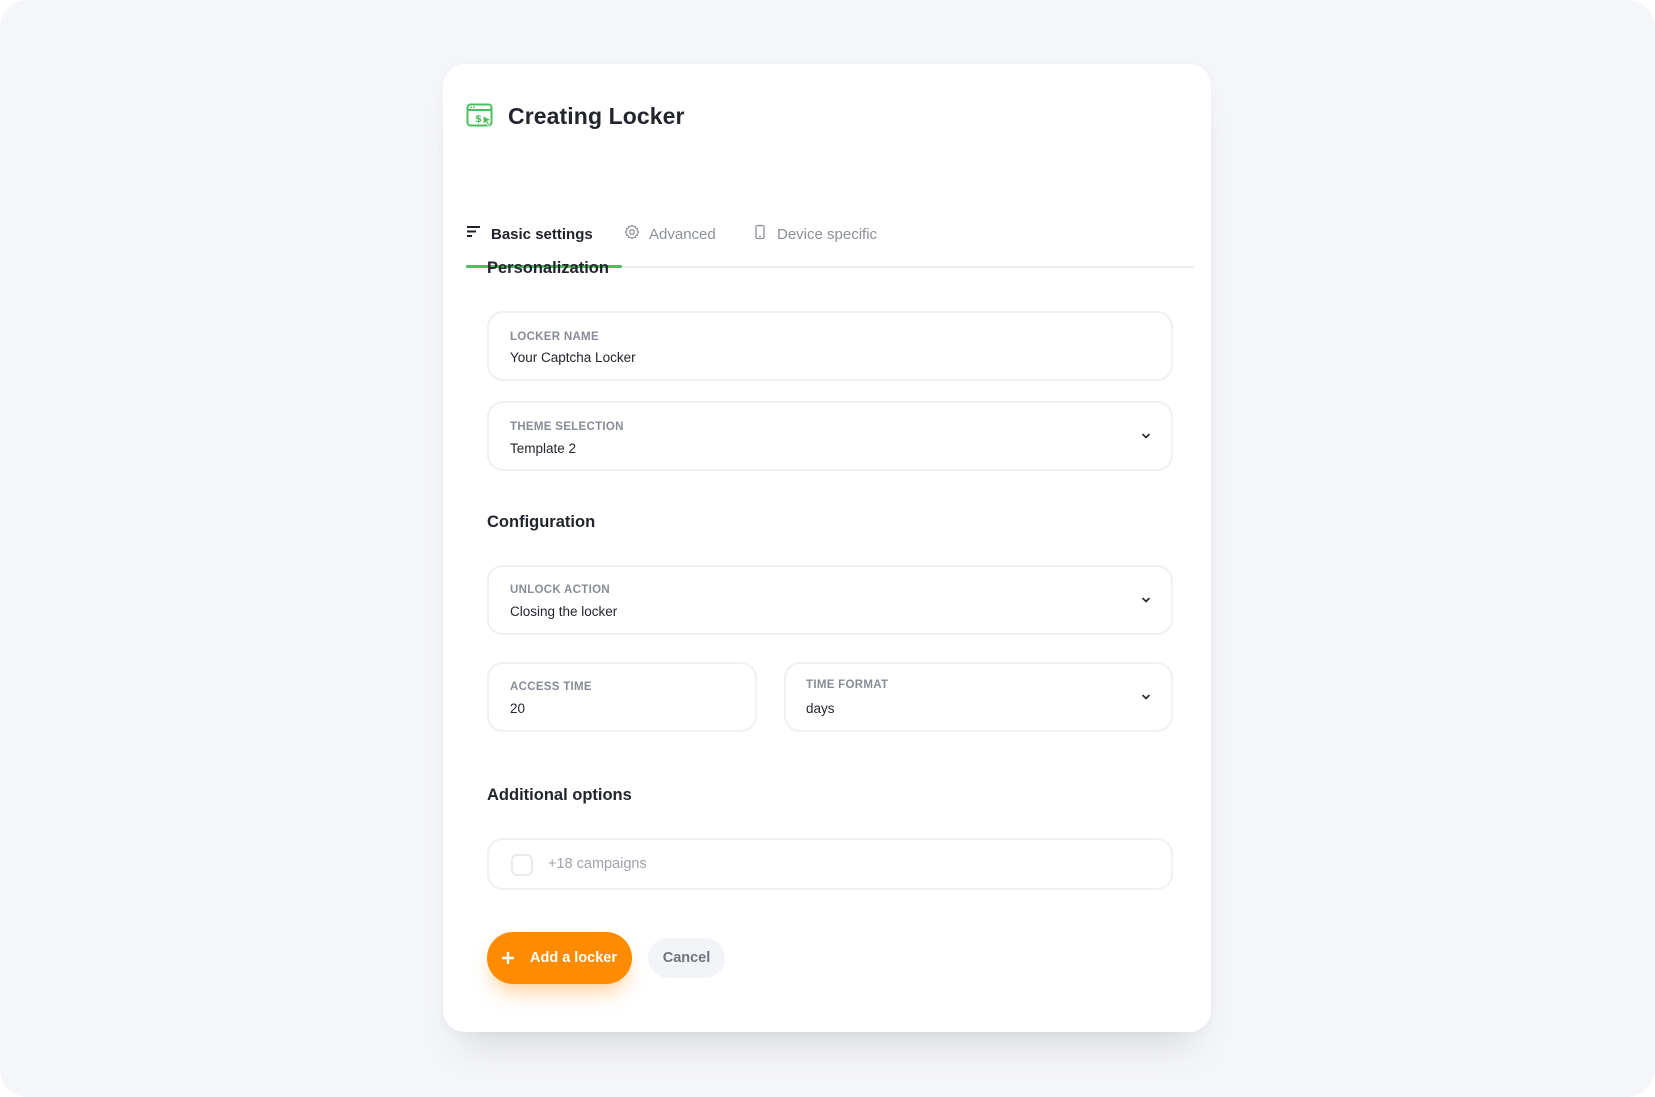 The width and height of the screenshot is (1655, 1097). I want to click on modal-header: $ Creating Locker, so click(575, 116).